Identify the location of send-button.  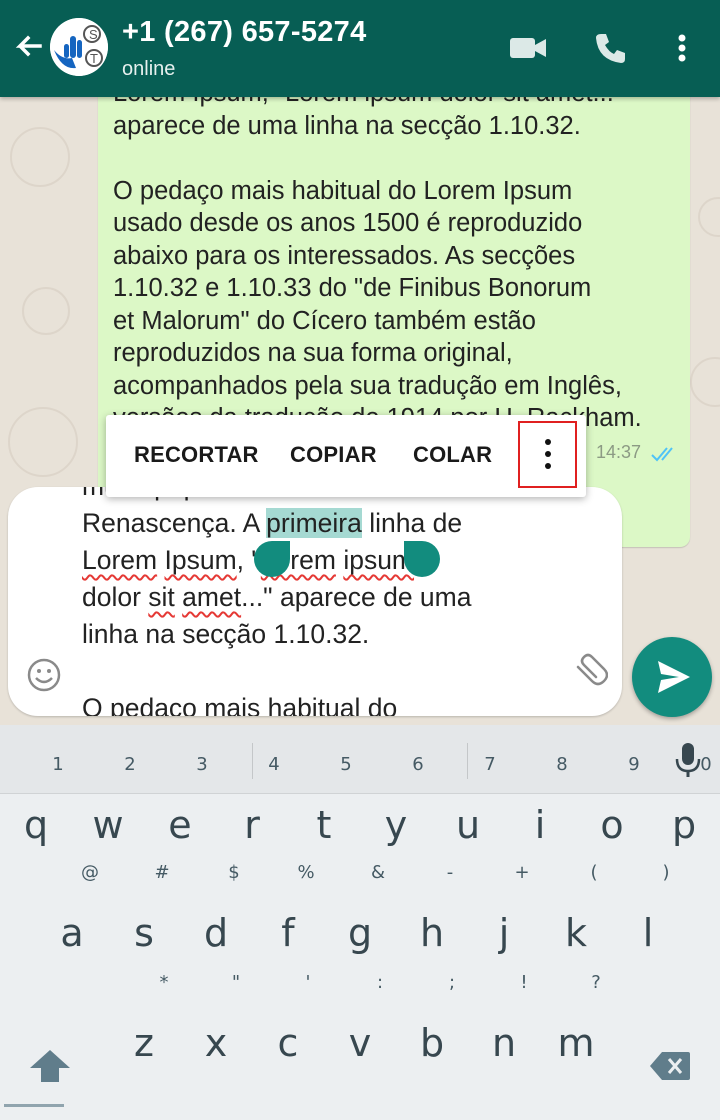
(672, 677).